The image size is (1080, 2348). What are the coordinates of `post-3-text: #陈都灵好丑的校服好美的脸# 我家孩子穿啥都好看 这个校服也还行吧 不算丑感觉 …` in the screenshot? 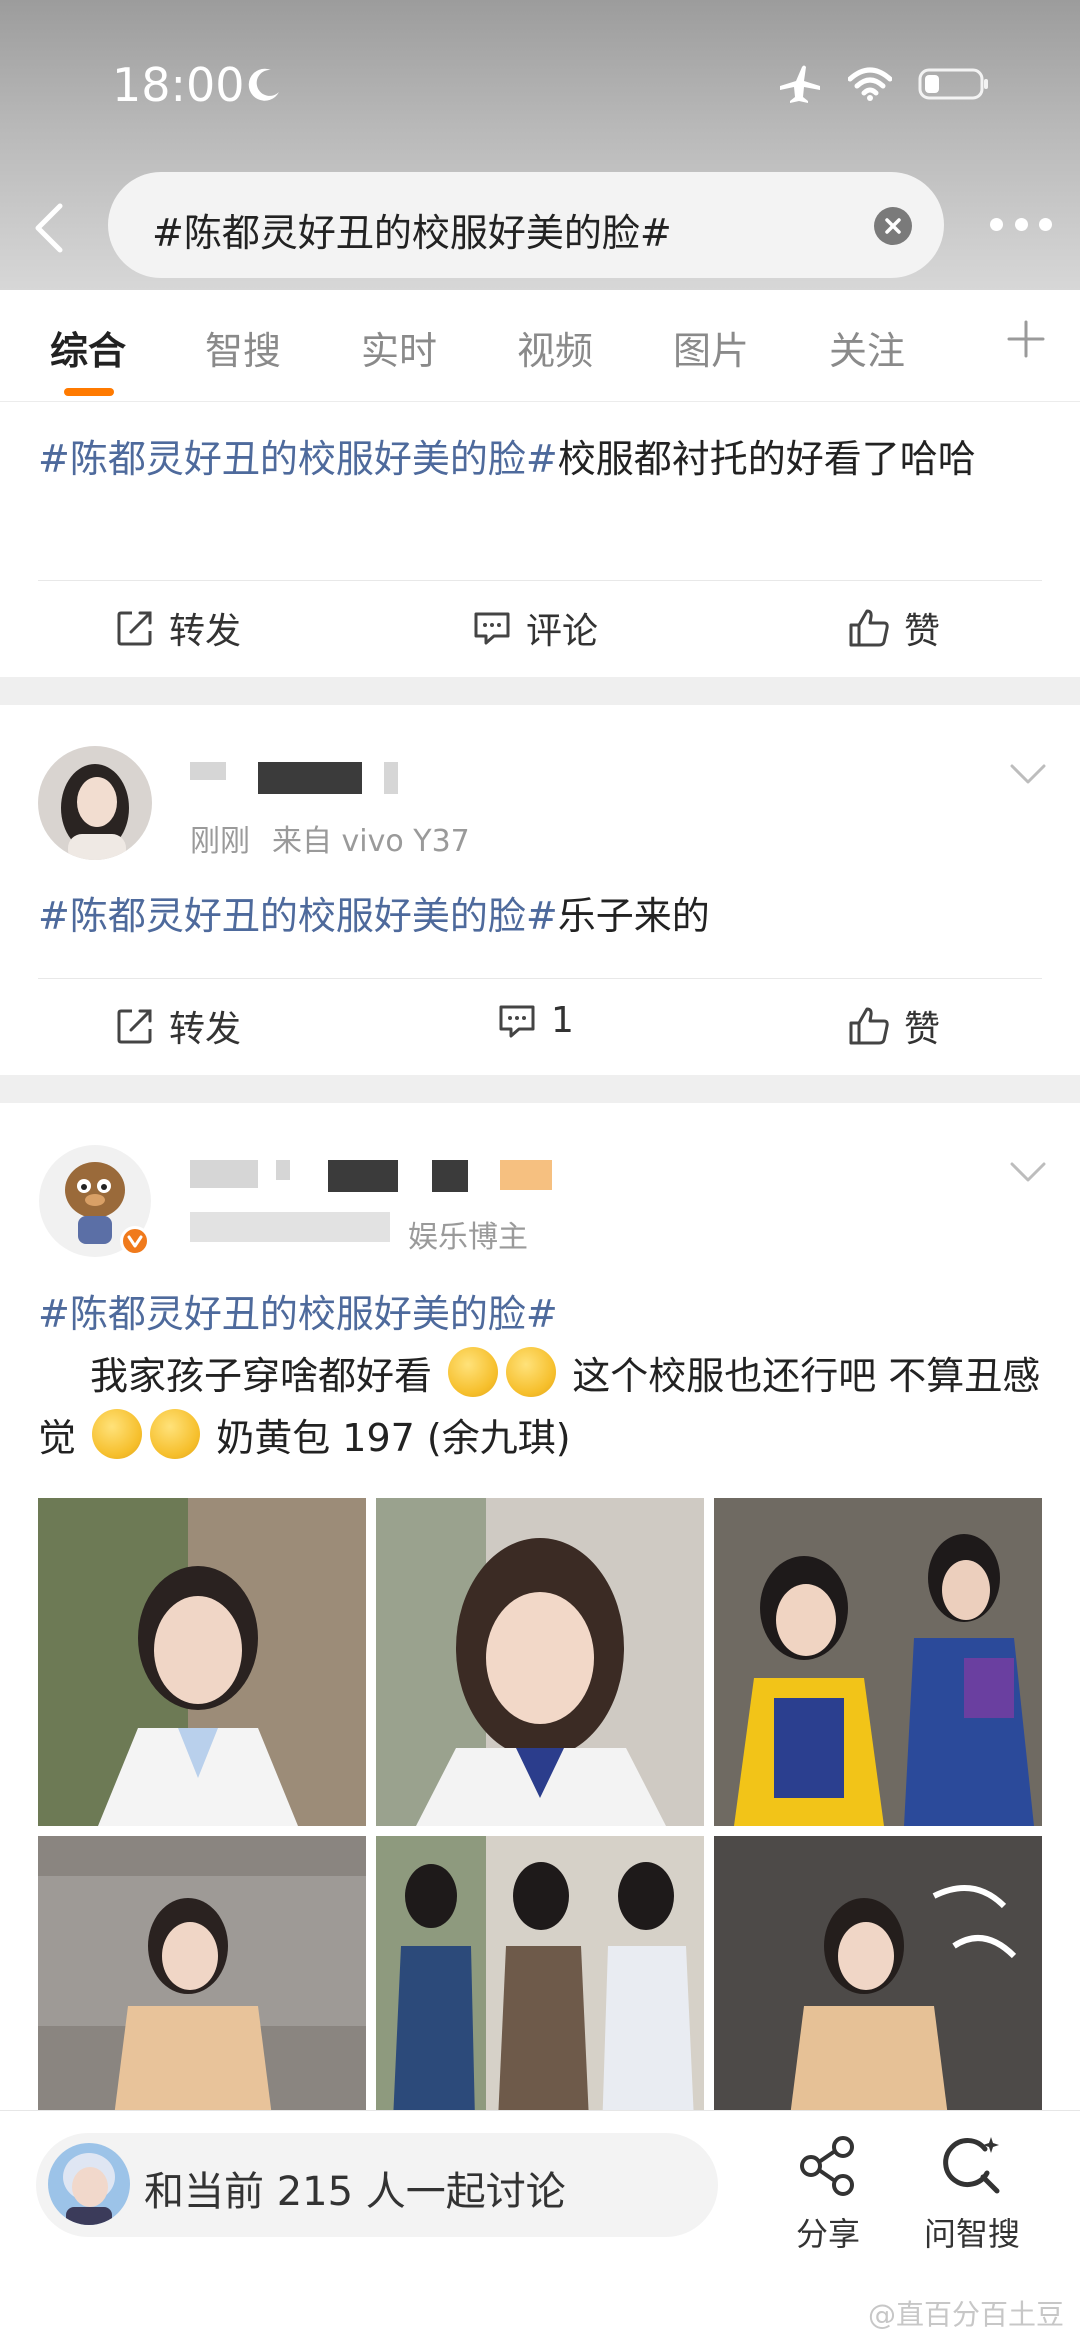 It's located at (540, 1376).